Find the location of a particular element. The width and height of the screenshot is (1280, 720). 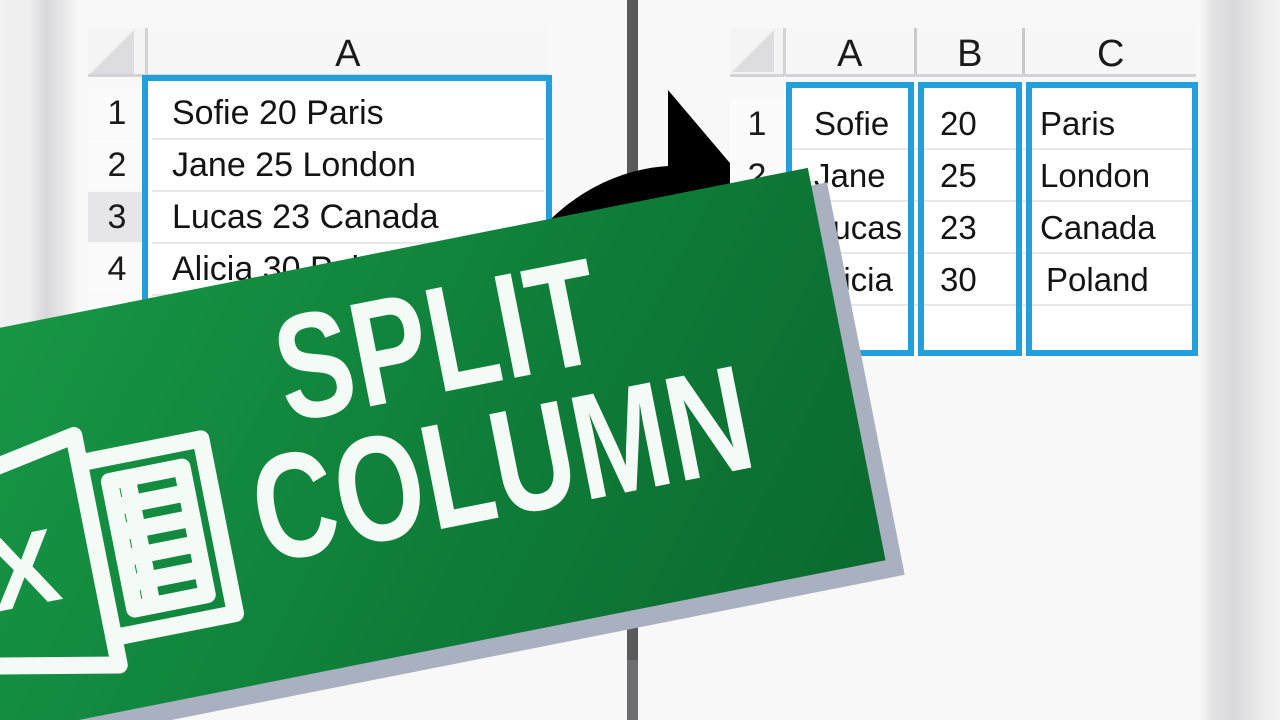

excel-logo-letter: X is located at coordinates (34, 570).